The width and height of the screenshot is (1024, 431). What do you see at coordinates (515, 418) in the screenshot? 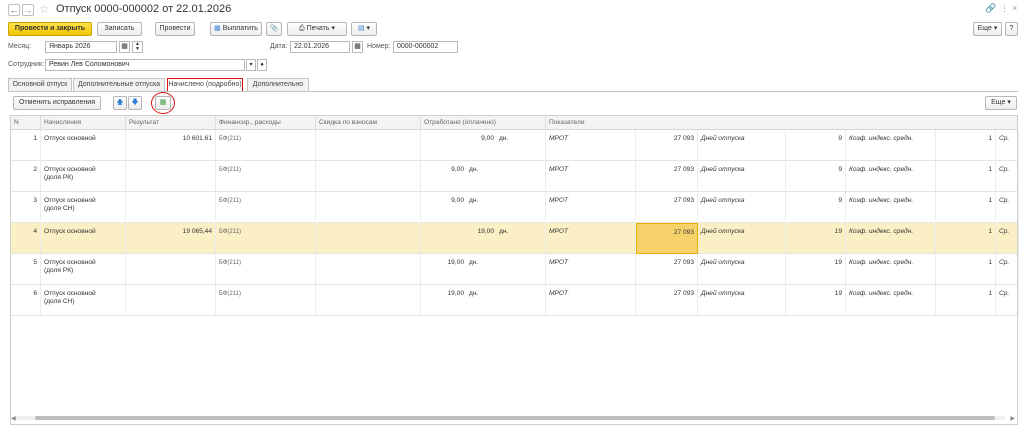
I see `scrollbar-thumb` at bounding box center [515, 418].